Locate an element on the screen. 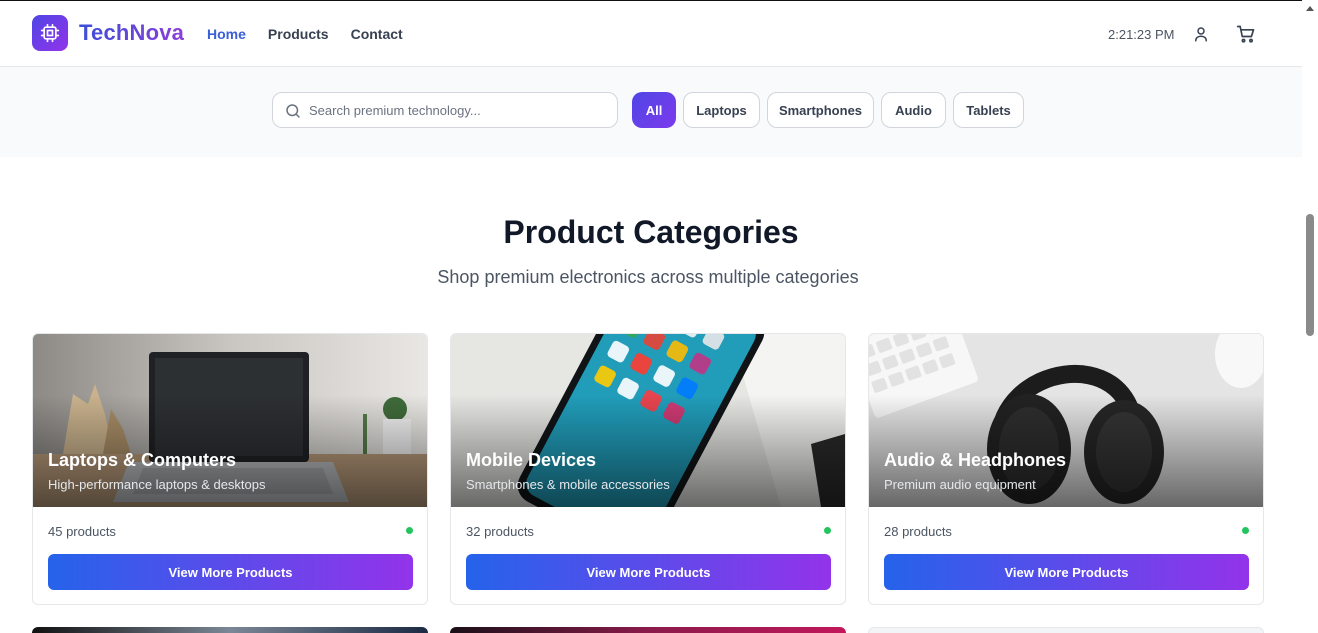 Image resolution: width=1318 pixels, height=633 pixels. search-icon is located at coordinates (293, 111).